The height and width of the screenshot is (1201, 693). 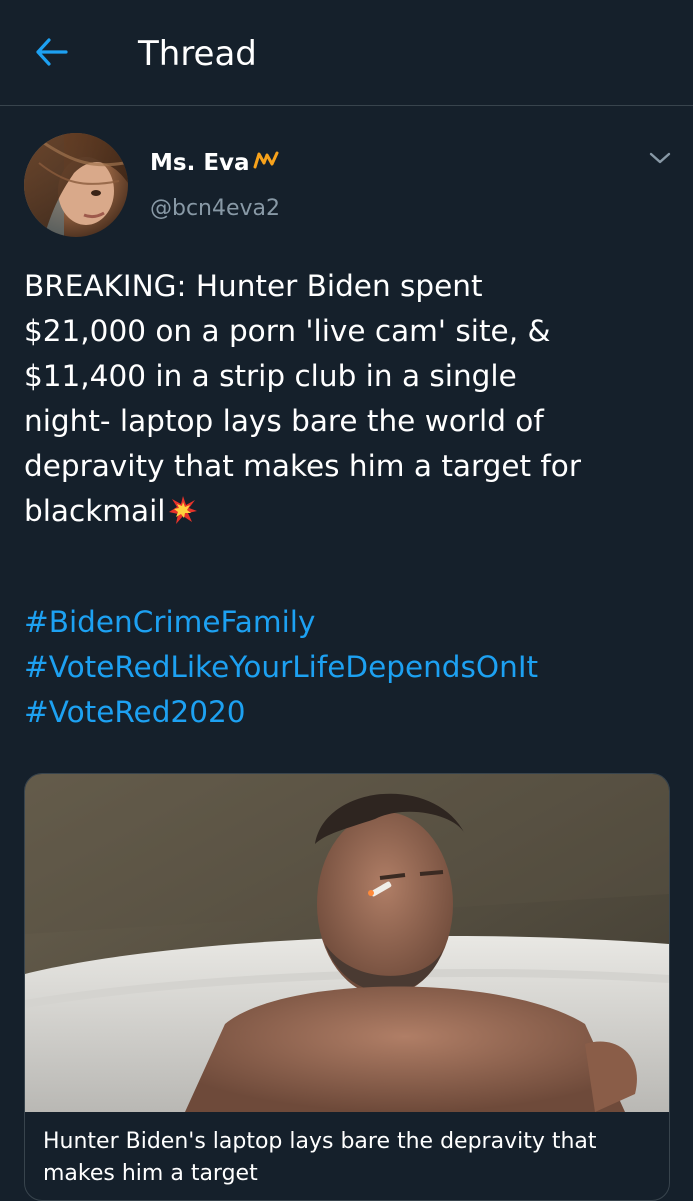 I want to click on arrow-left-icon, so click(x=52, y=54).